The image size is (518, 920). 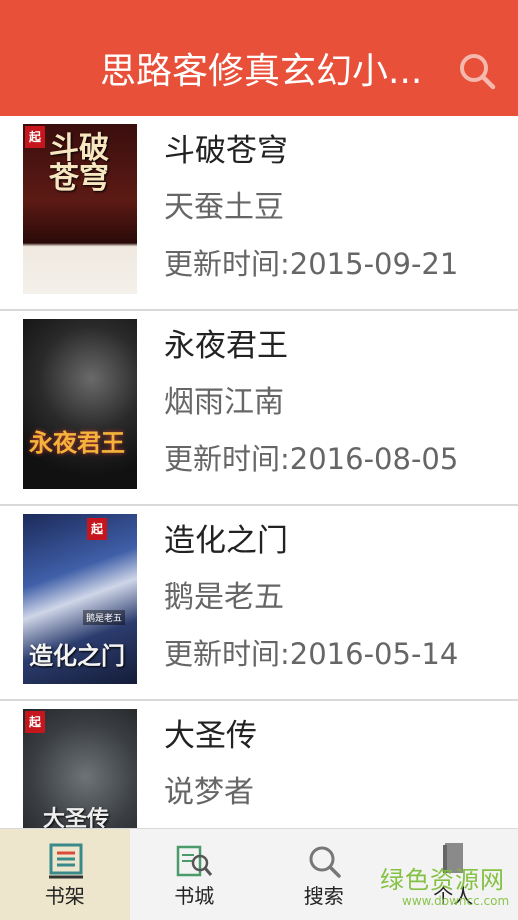 I want to click on tab-bookshelf: 书架, so click(x=65, y=874).